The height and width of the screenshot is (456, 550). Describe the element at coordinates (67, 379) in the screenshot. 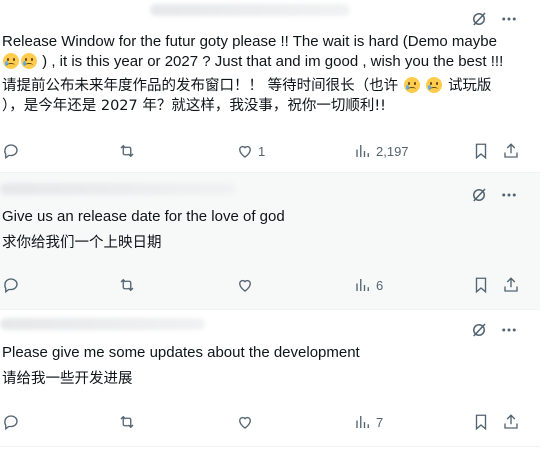

I see `post-3-chinese: 请给我一些开发进展` at that location.